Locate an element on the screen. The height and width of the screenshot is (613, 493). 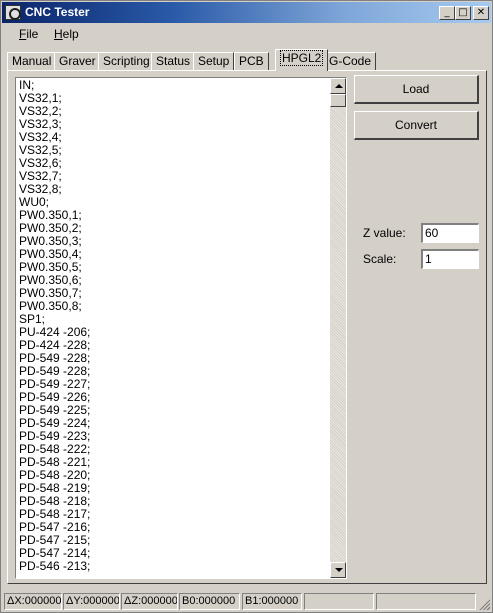
load-button: Load is located at coordinates (416, 89).